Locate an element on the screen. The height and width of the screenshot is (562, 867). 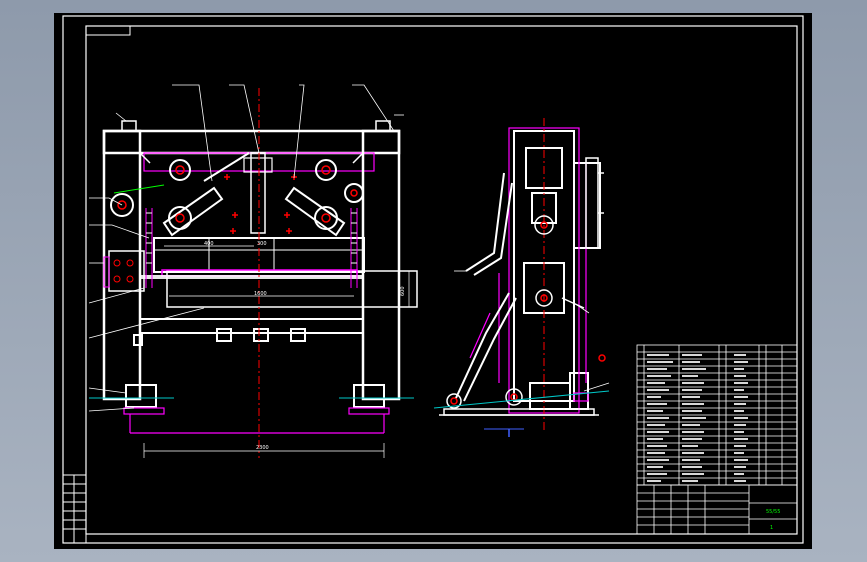
binding-strip is located at coordinates (74, 509).